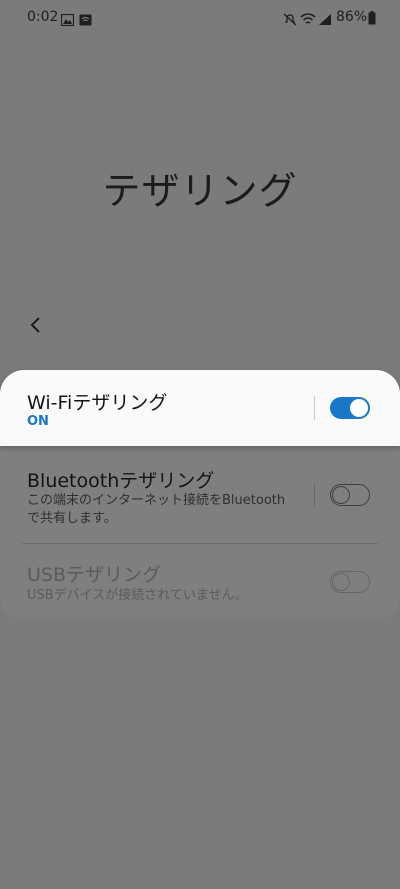  What do you see at coordinates (200, 191) in the screenshot?
I see `page-title: テザリング` at bounding box center [200, 191].